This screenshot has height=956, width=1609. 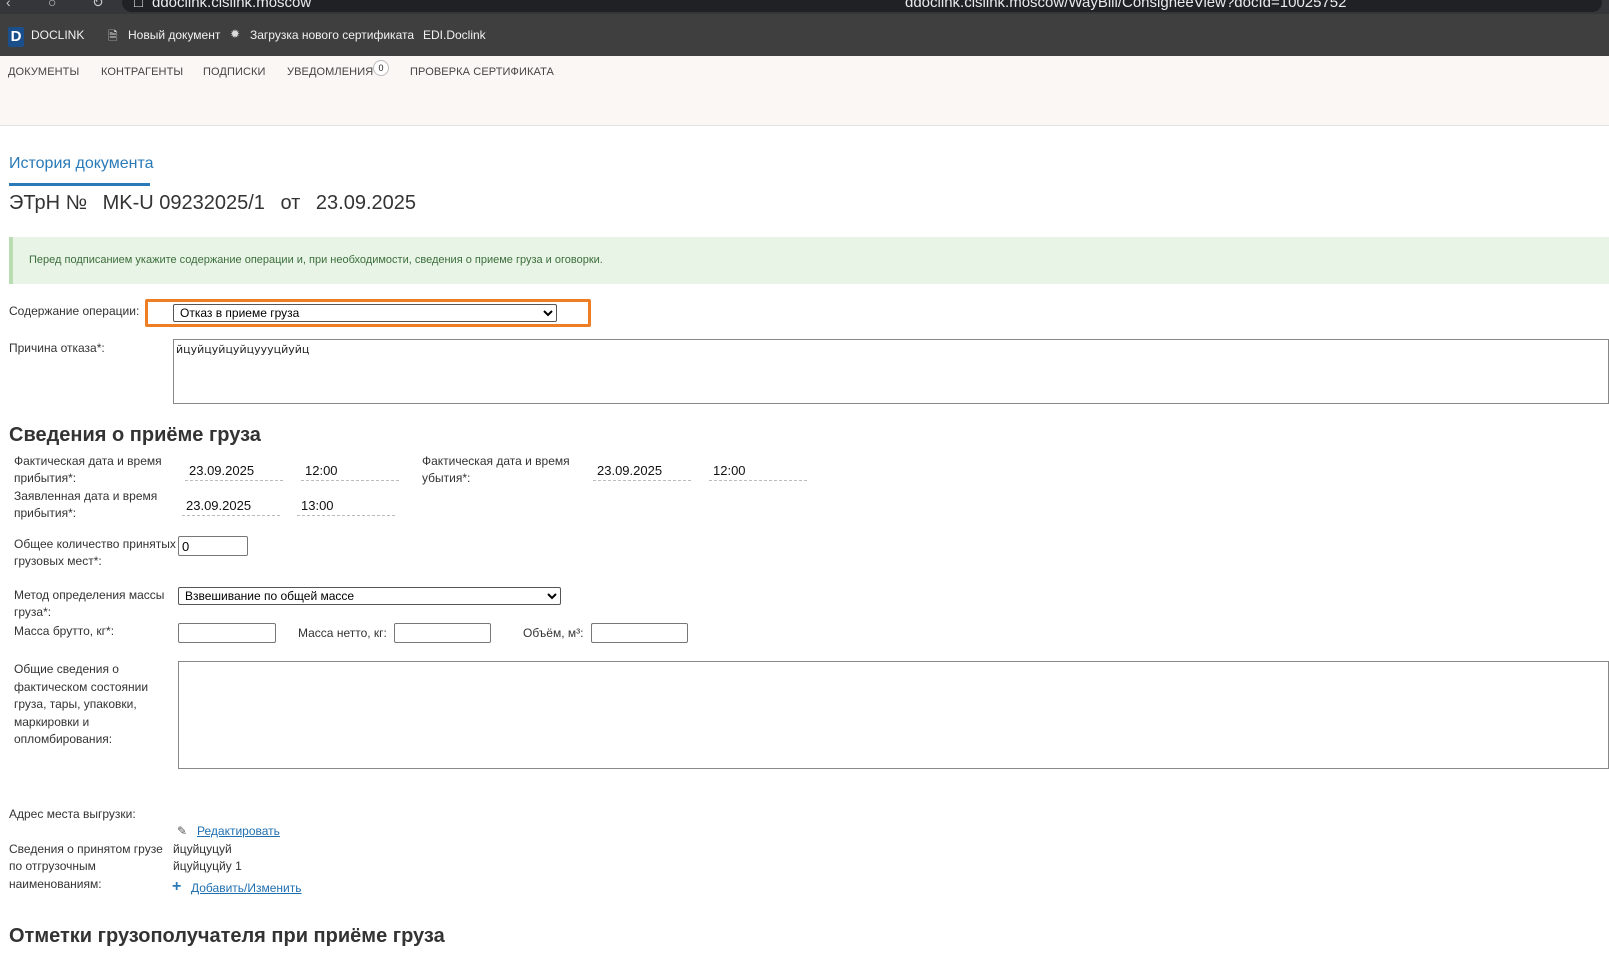 What do you see at coordinates (135, 435) in the screenshot?
I see `cargo-section-title: Сведения о приёме груза` at bounding box center [135, 435].